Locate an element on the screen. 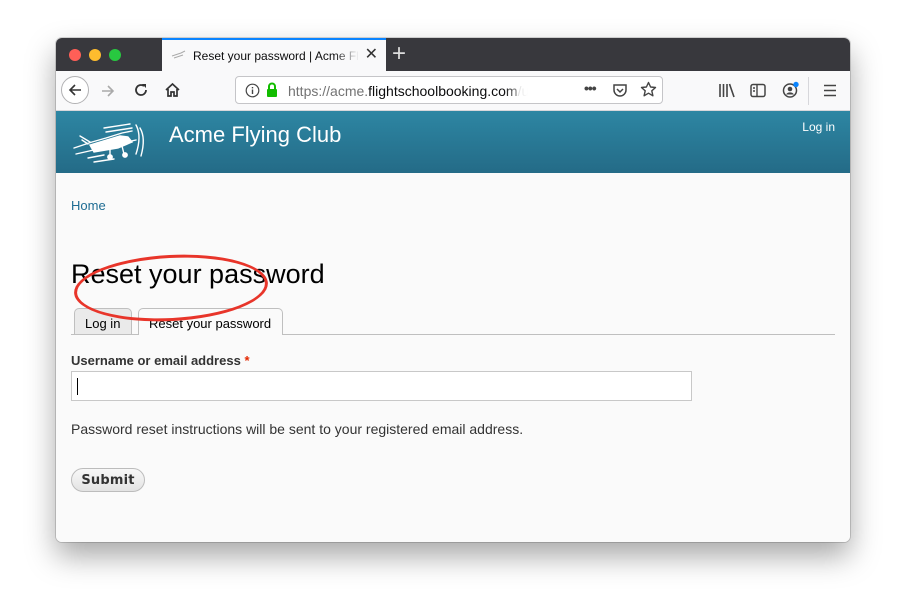 The image size is (906, 616). site-header: Acme Flying Club Log in is located at coordinates (453, 142).